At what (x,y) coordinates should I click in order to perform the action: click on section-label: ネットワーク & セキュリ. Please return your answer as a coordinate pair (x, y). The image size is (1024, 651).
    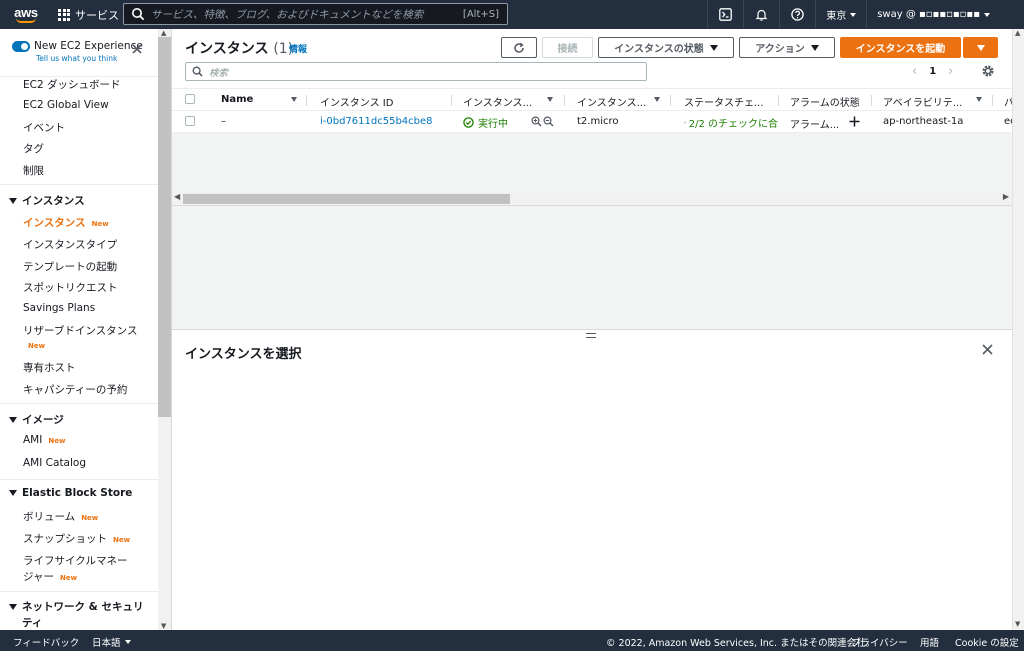
    Looking at the image, I should click on (83, 607).